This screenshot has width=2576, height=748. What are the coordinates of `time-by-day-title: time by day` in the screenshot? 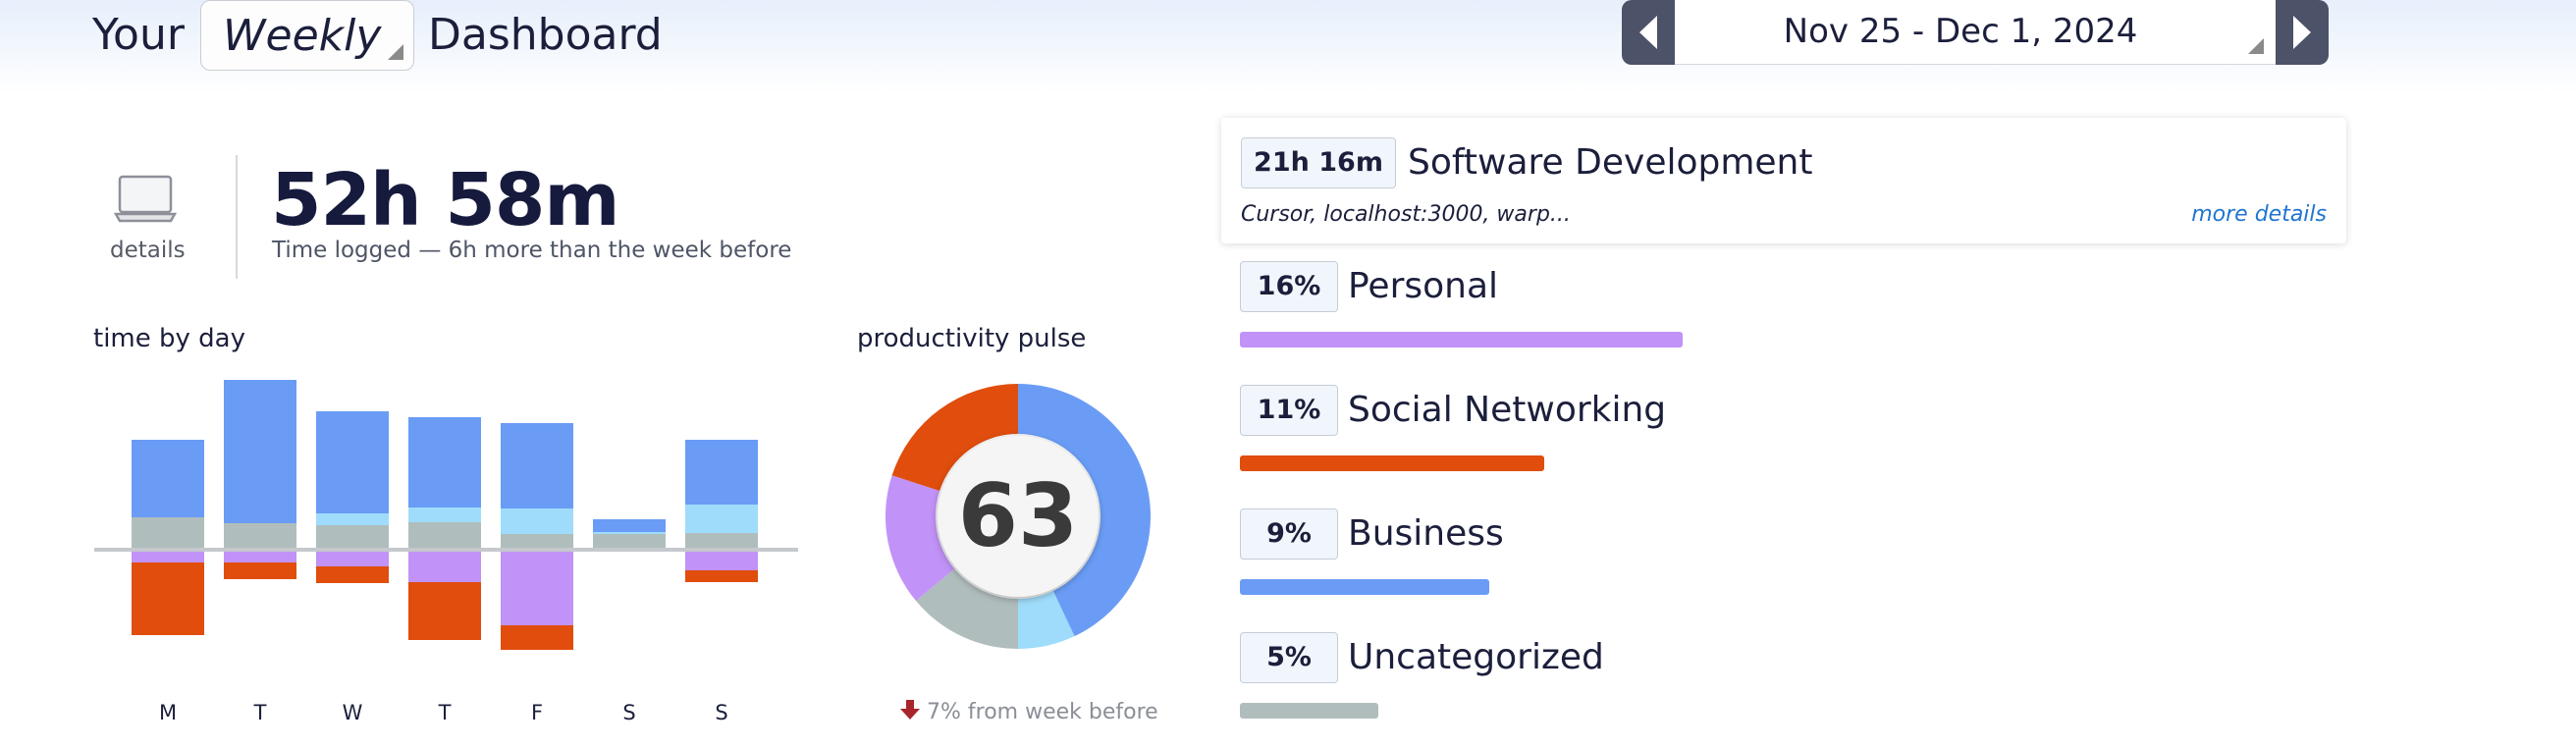 It's located at (169, 338).